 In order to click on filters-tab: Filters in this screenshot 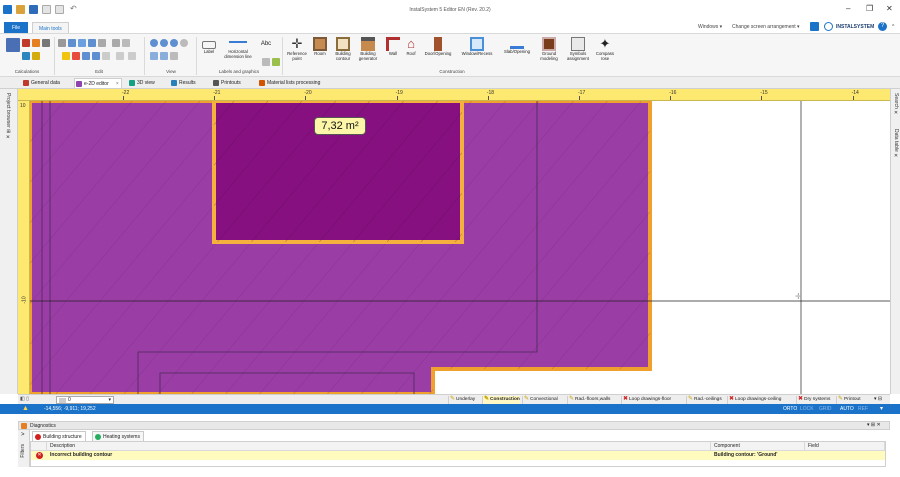, I will do `click(23, 451)`.